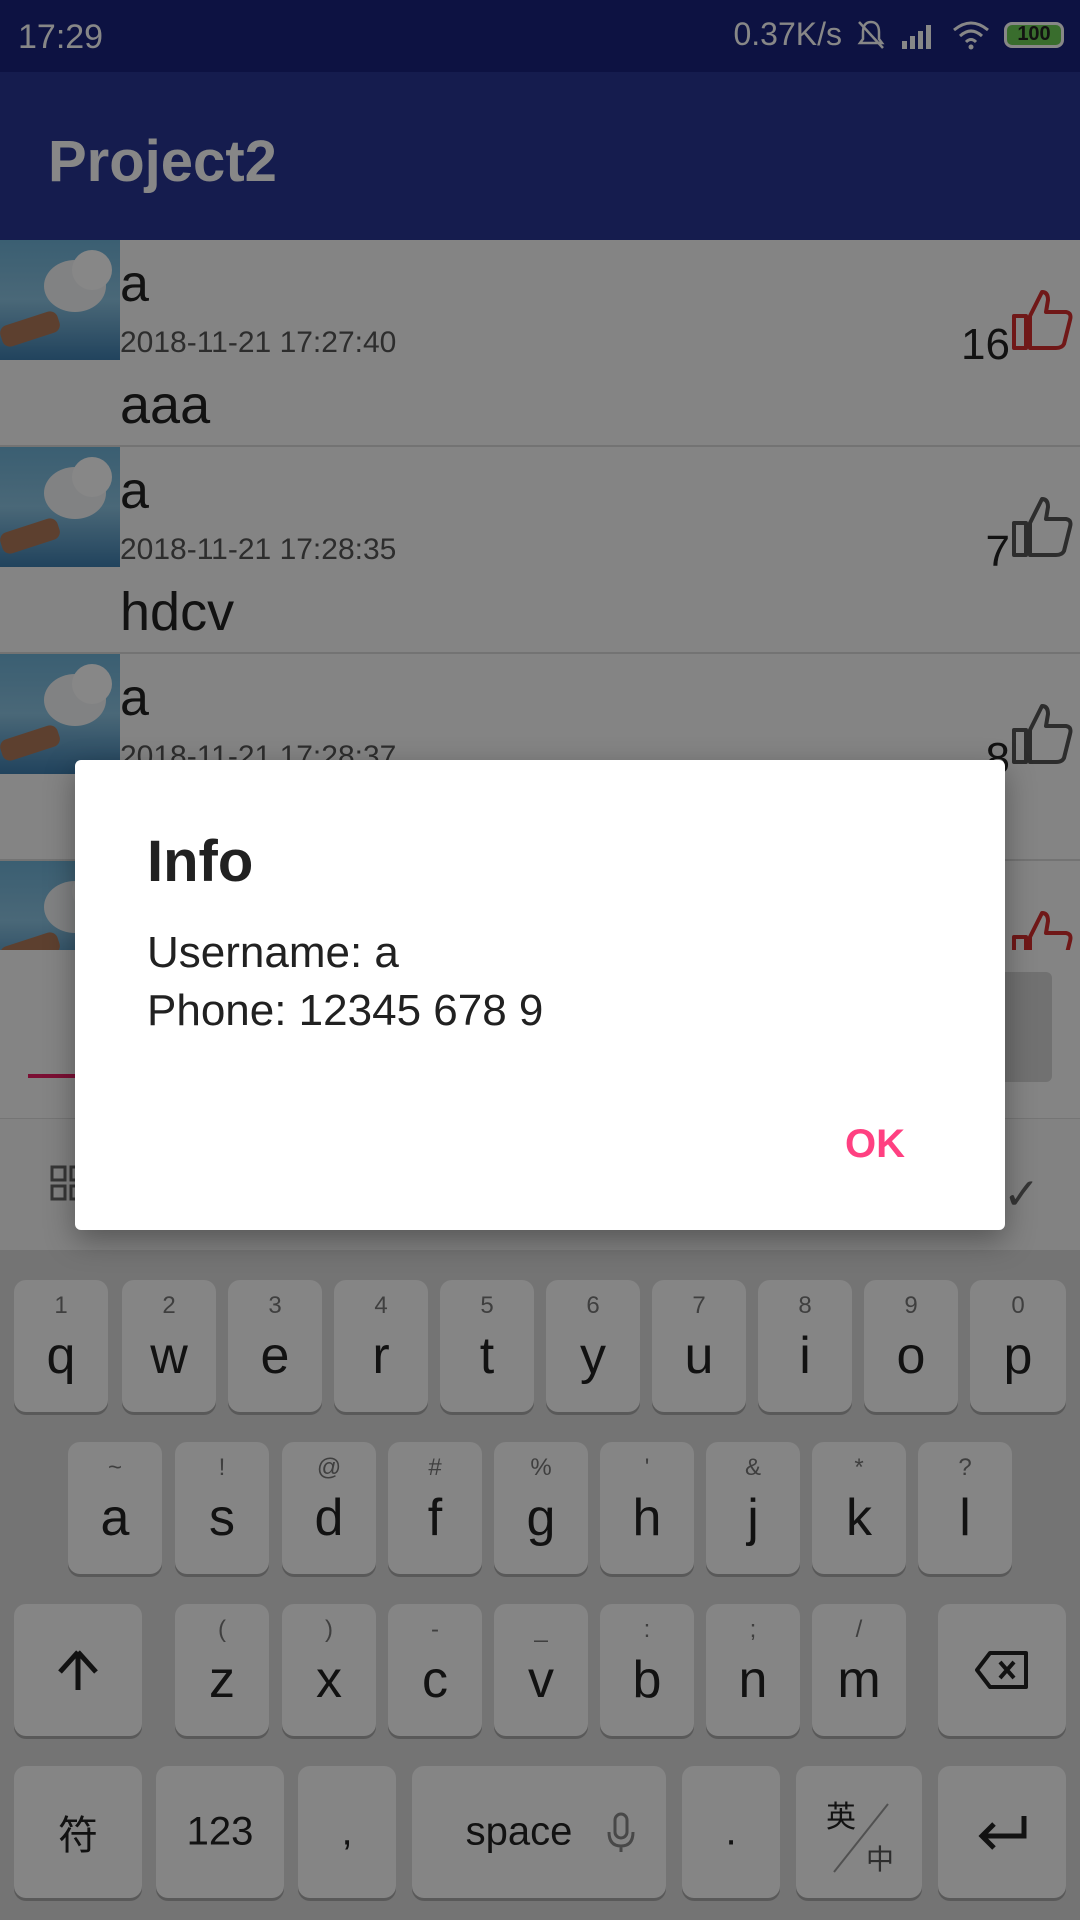 This screenshot has width=1080, height=1920. I want to click on ok-button: OK, so click(875, 1144).